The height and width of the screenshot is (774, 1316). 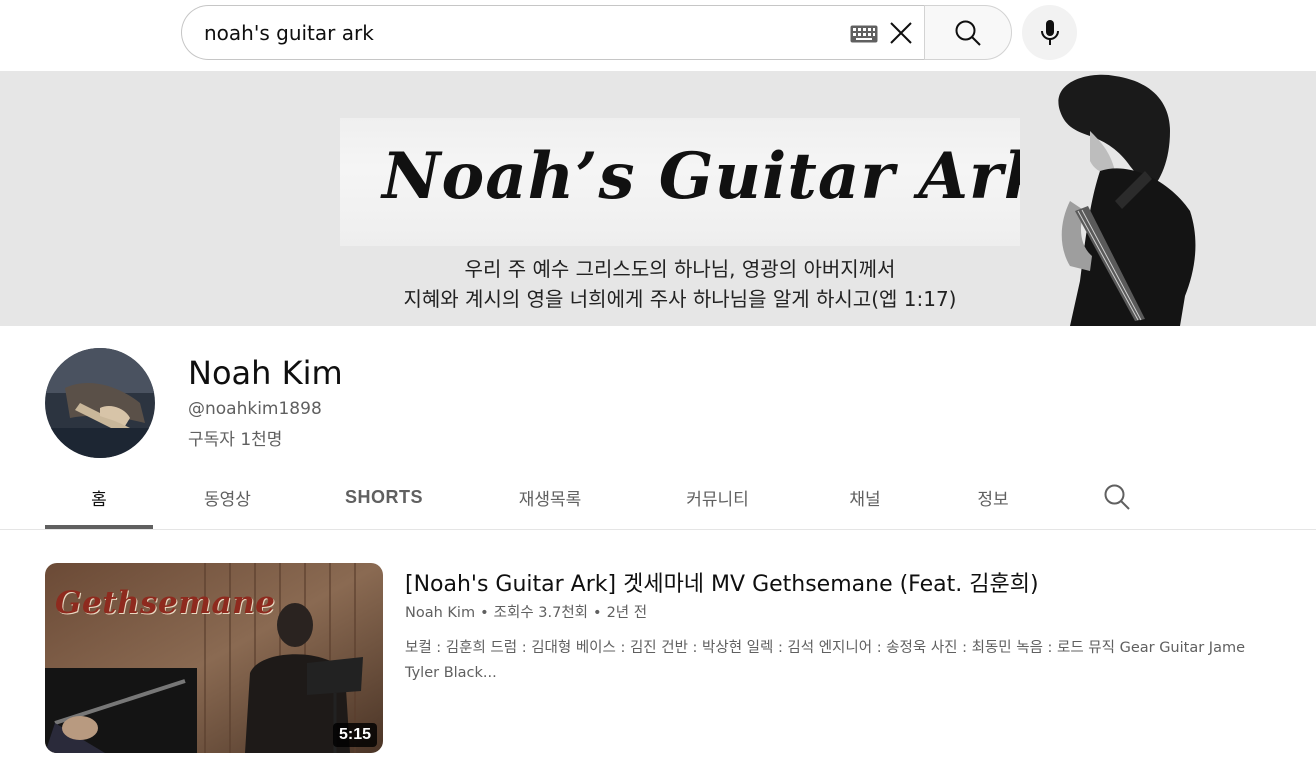 I want to click on close-icon, so click(x=901, y=33).